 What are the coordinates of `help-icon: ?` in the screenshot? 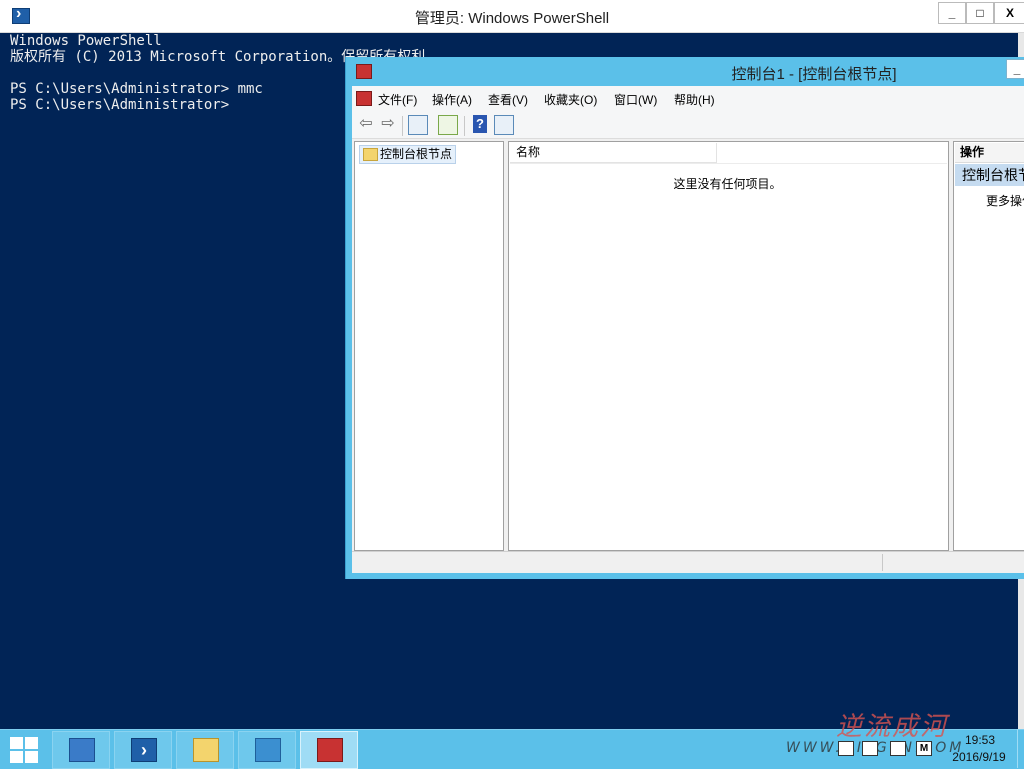 It's located at (480, 124).